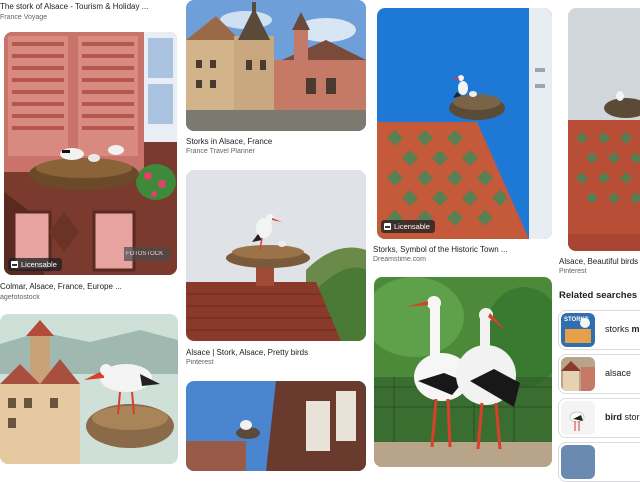 The width and height of the screenshot is (640, 482). I want to click on colmar-storks-photo, so click(90, 153).